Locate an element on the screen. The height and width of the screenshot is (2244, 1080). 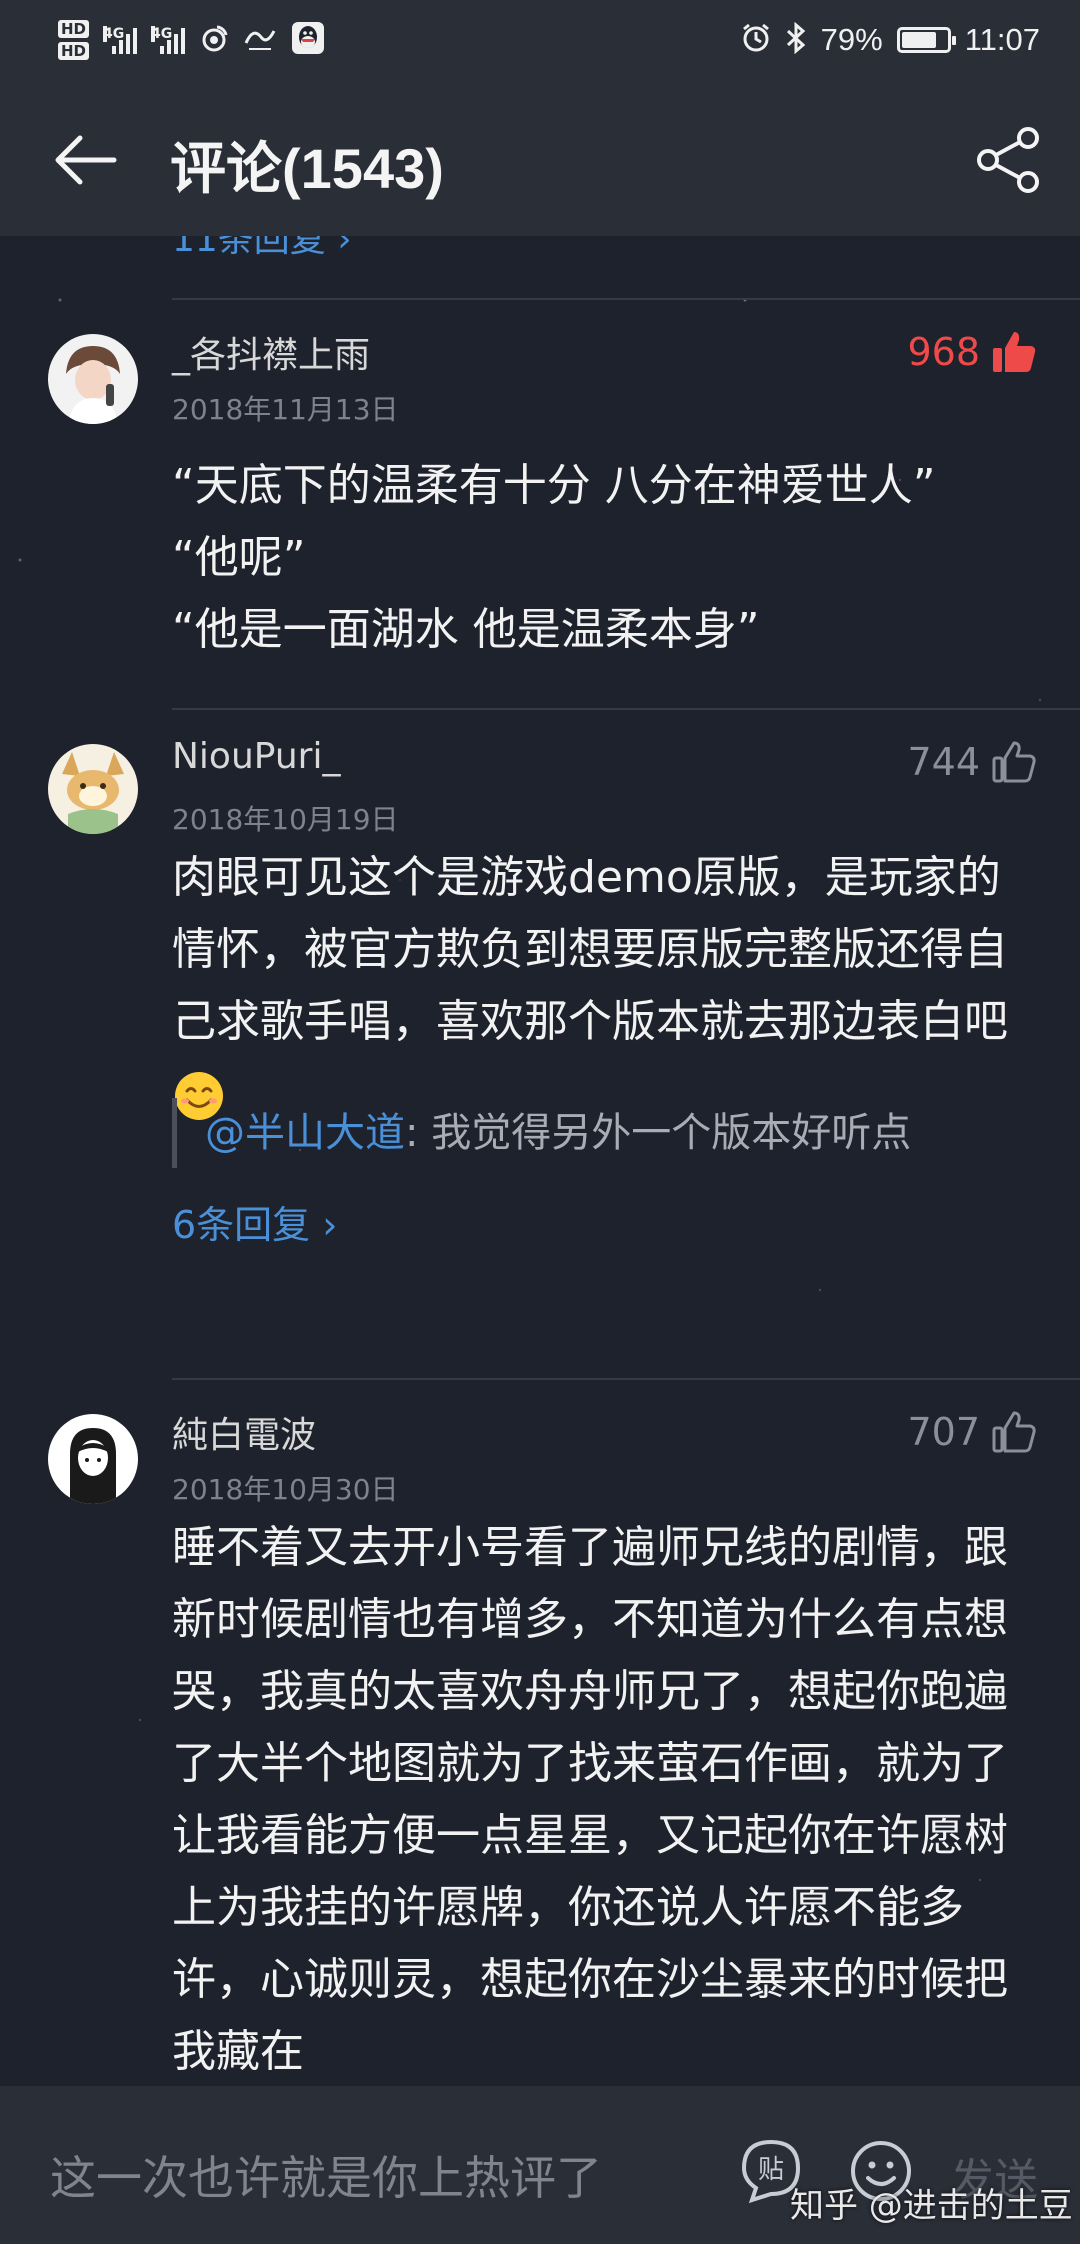
clock: 11:07 is located at coordinates (1002, 39).